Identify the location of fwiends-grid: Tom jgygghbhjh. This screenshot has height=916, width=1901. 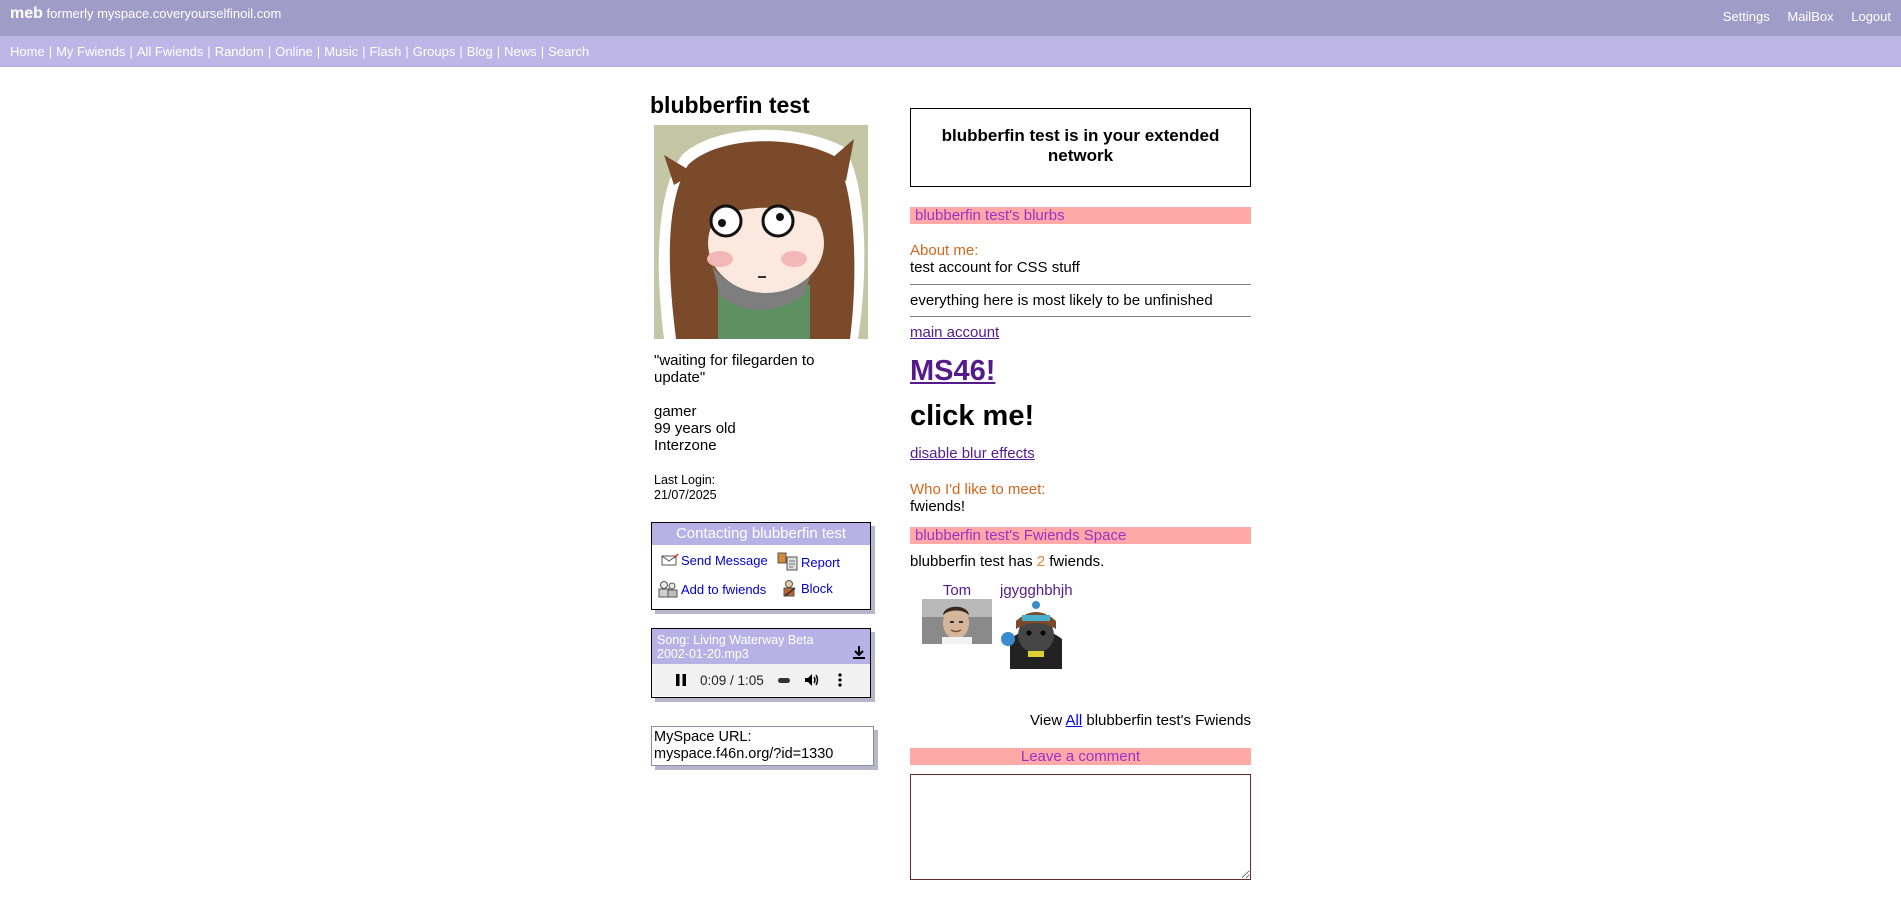
(1080, 642).